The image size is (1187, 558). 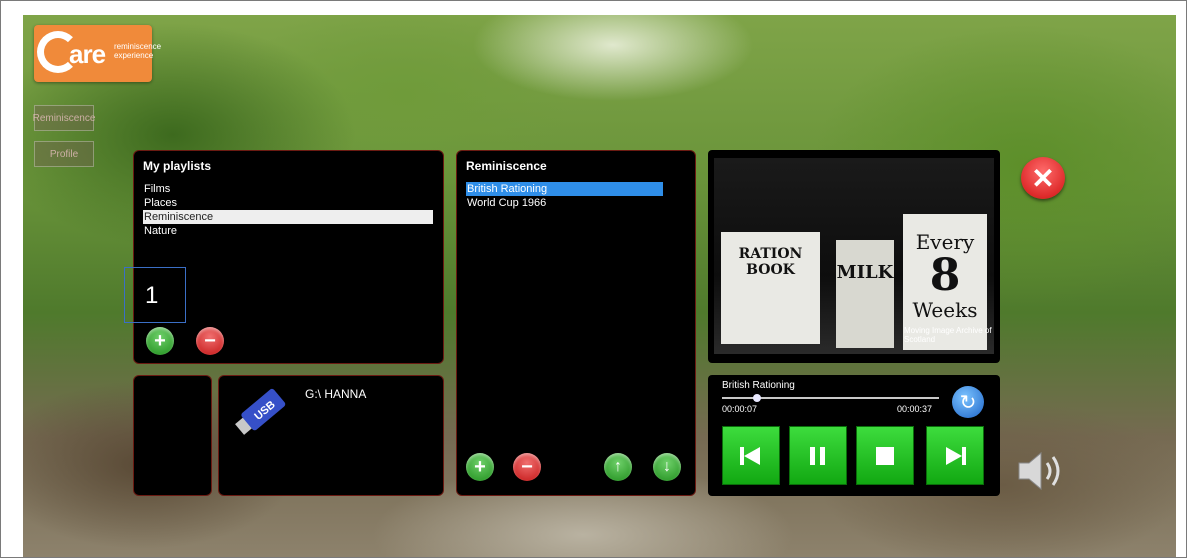 What do you see at coordinates (64, 118) in the screenshot?
I see `reminiscence-side-button: Reminiscence` at bounding box center [64, 118].